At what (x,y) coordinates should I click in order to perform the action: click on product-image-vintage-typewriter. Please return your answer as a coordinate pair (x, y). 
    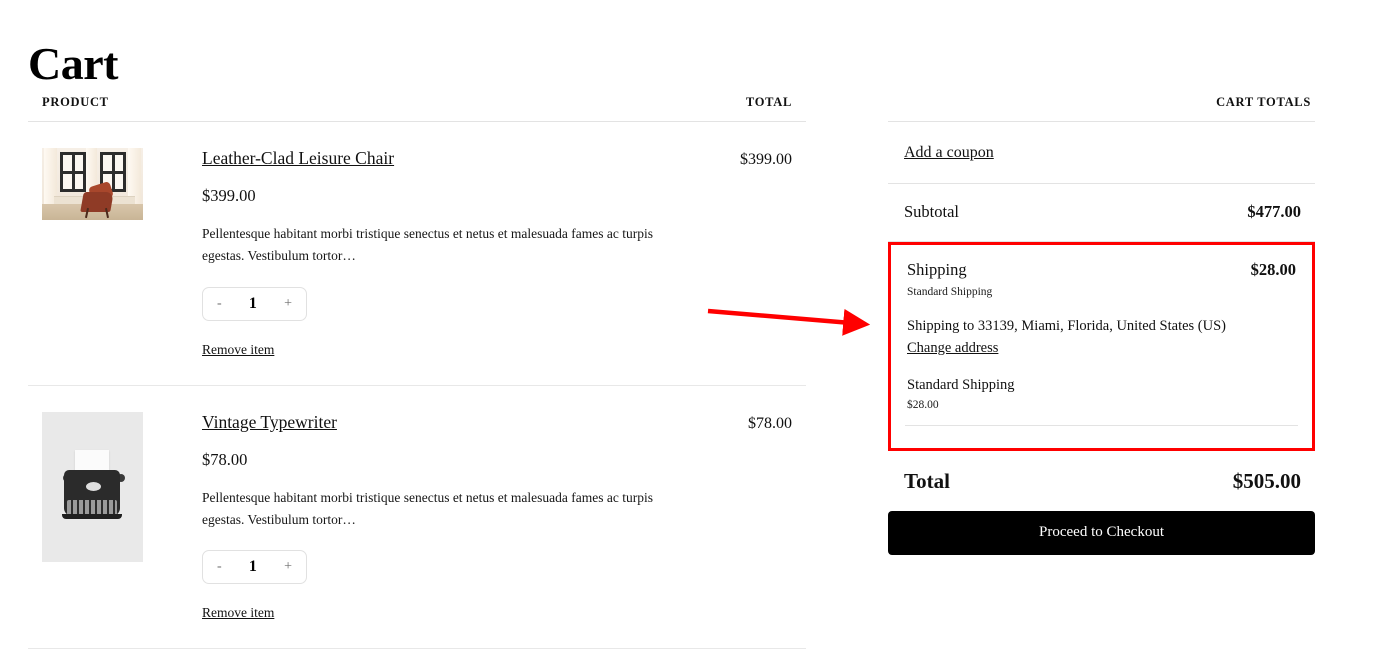
    Looking at the image, I should click on (92, 486).